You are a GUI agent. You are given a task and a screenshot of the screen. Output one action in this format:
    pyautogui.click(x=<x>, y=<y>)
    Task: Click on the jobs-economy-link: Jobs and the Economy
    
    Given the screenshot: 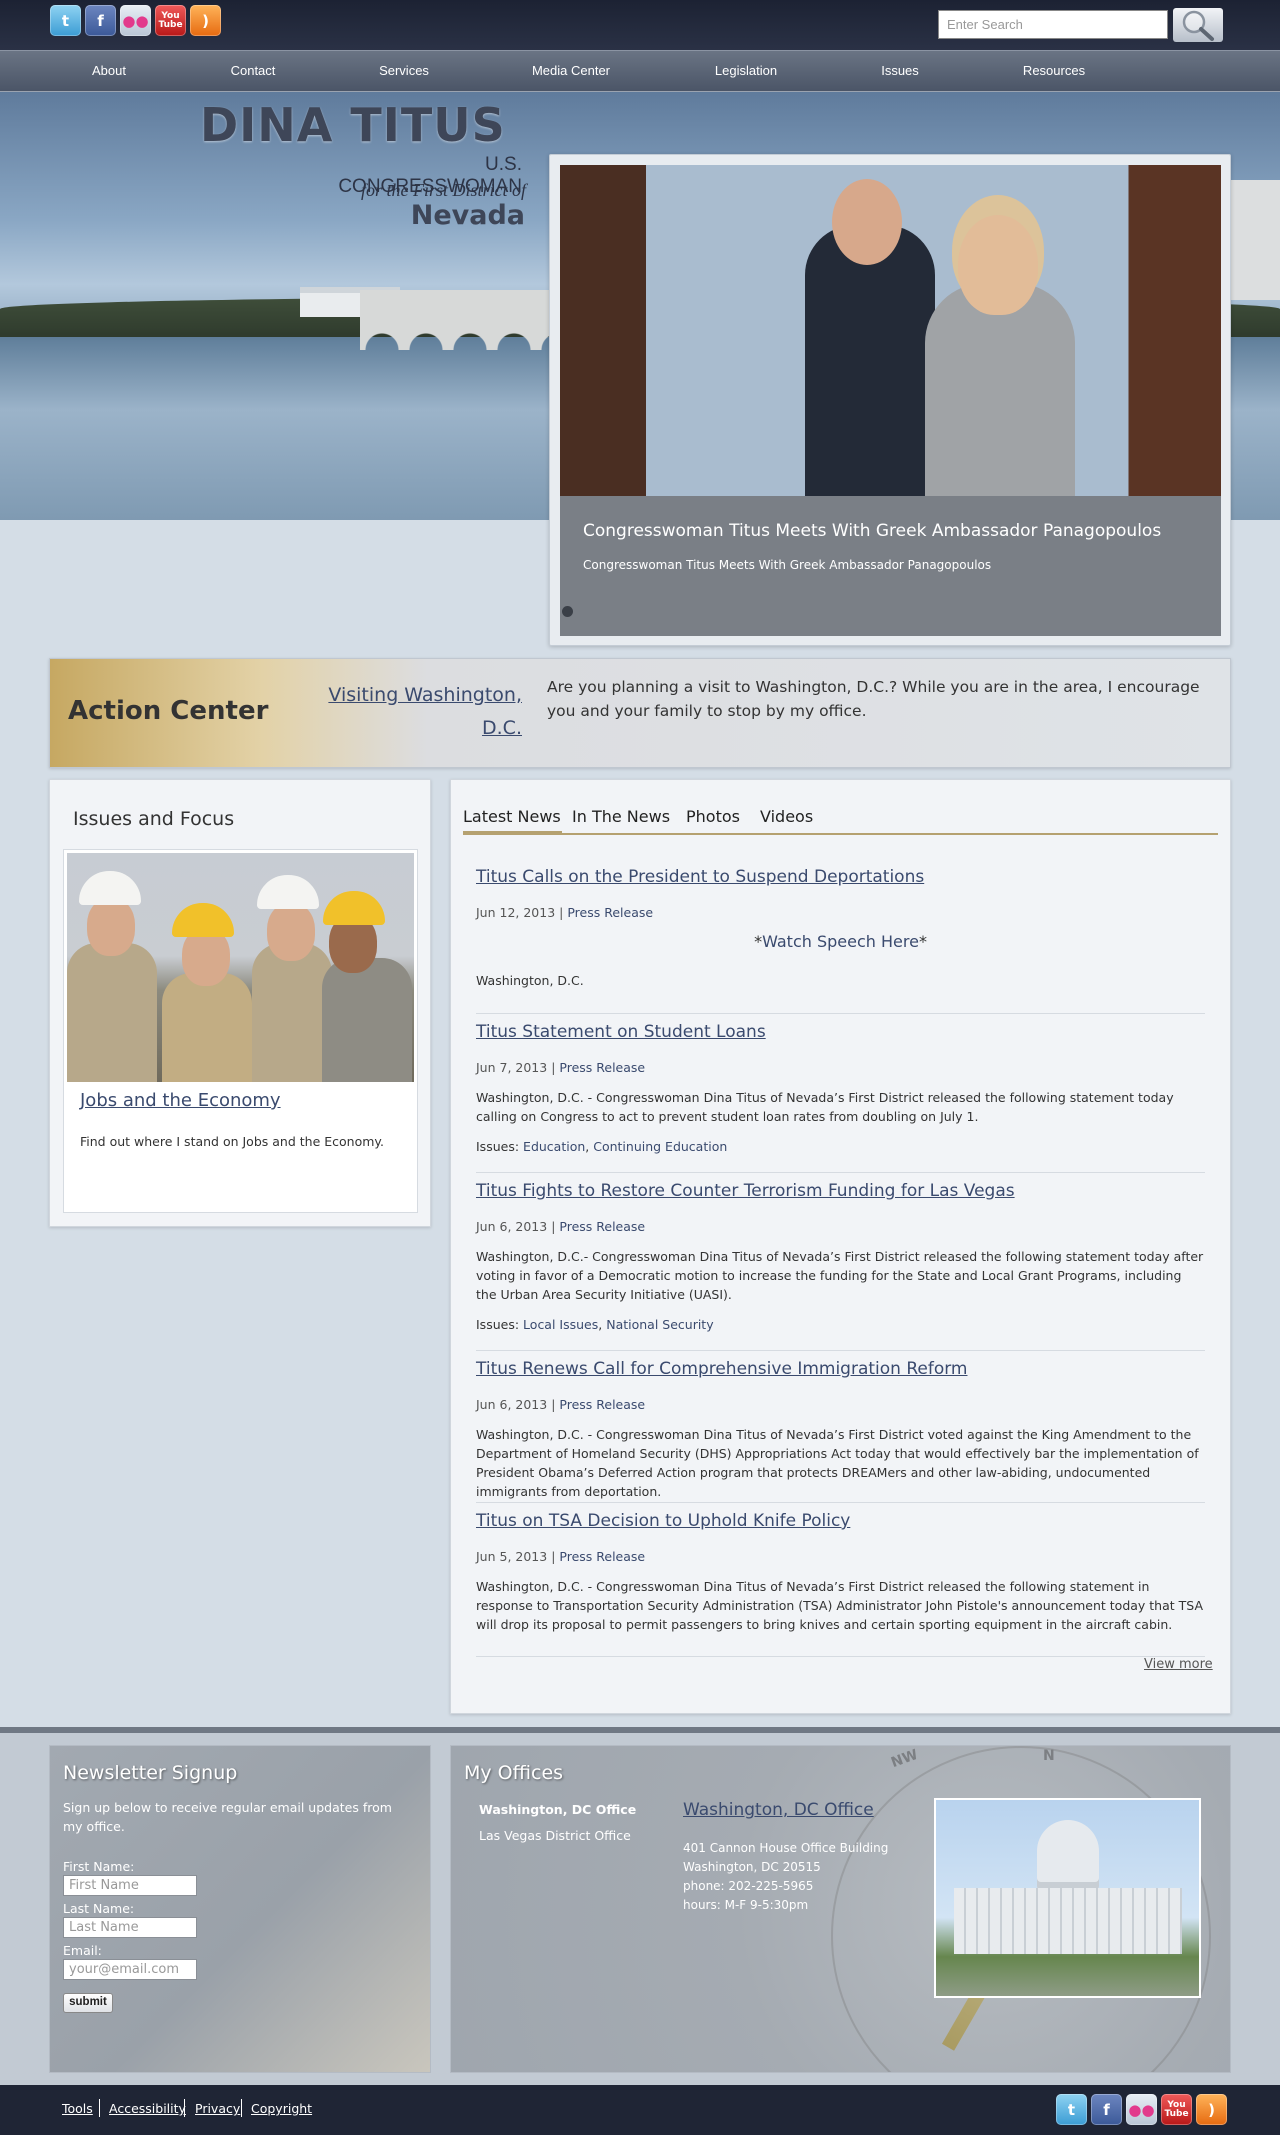 What is the action you would take?
    pyautogui.click(x=180, y=1100)
    